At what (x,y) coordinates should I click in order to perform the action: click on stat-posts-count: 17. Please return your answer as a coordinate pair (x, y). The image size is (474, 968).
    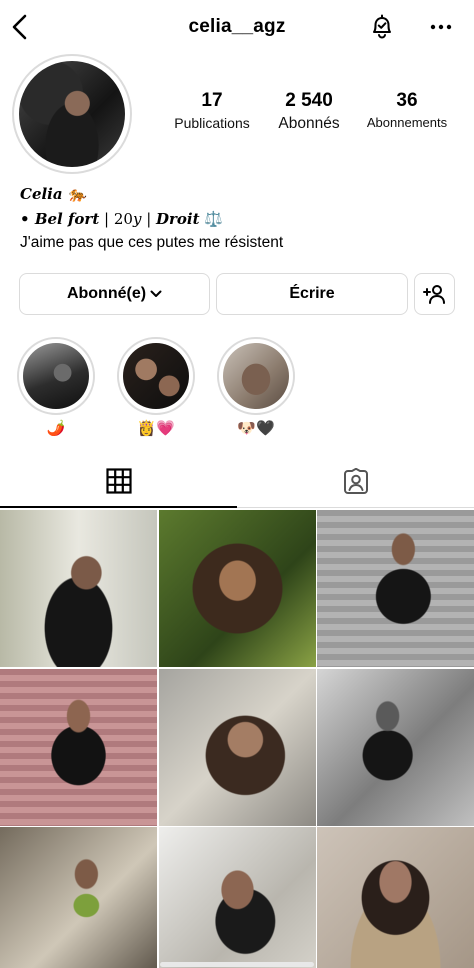
    Looking at the image, I should click on (212, 100).